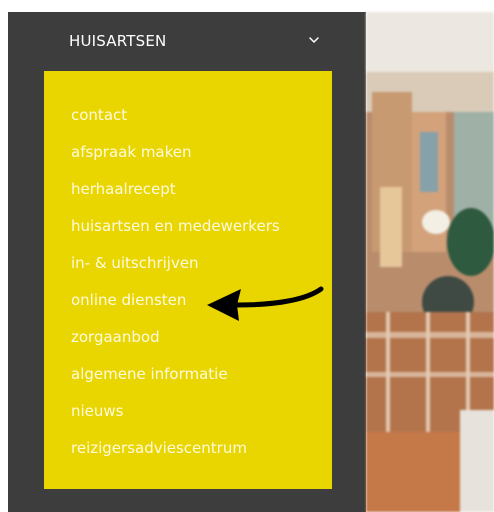 This screenshot has height=512, width=494. I want to click on arrow-left-icon, so click(265, 303).